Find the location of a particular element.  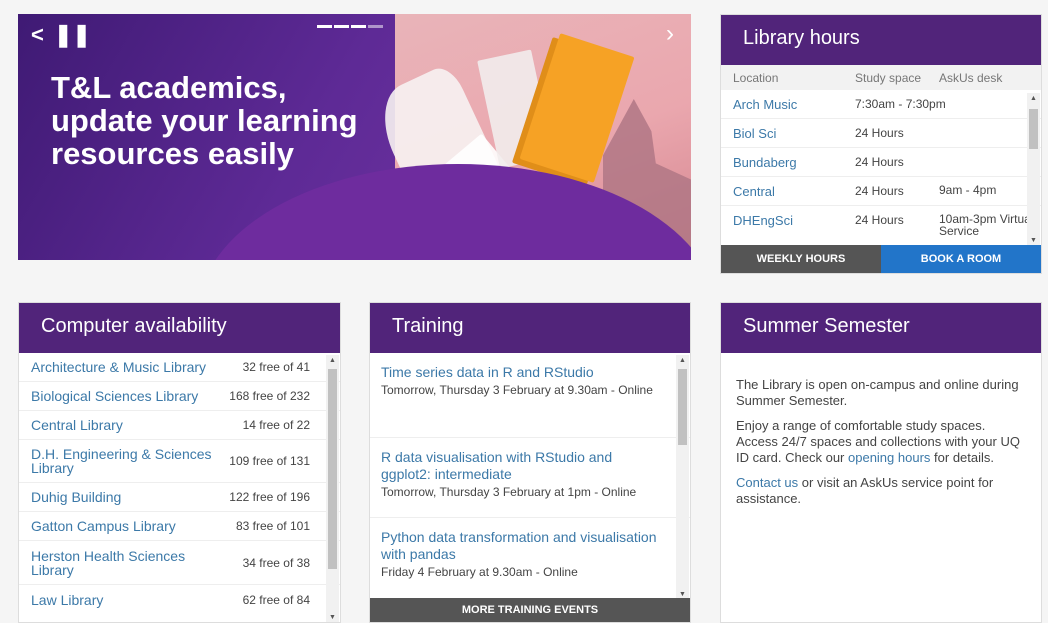

list-item: Central Library 14 free of 22 is located at coordinates (179, 425).